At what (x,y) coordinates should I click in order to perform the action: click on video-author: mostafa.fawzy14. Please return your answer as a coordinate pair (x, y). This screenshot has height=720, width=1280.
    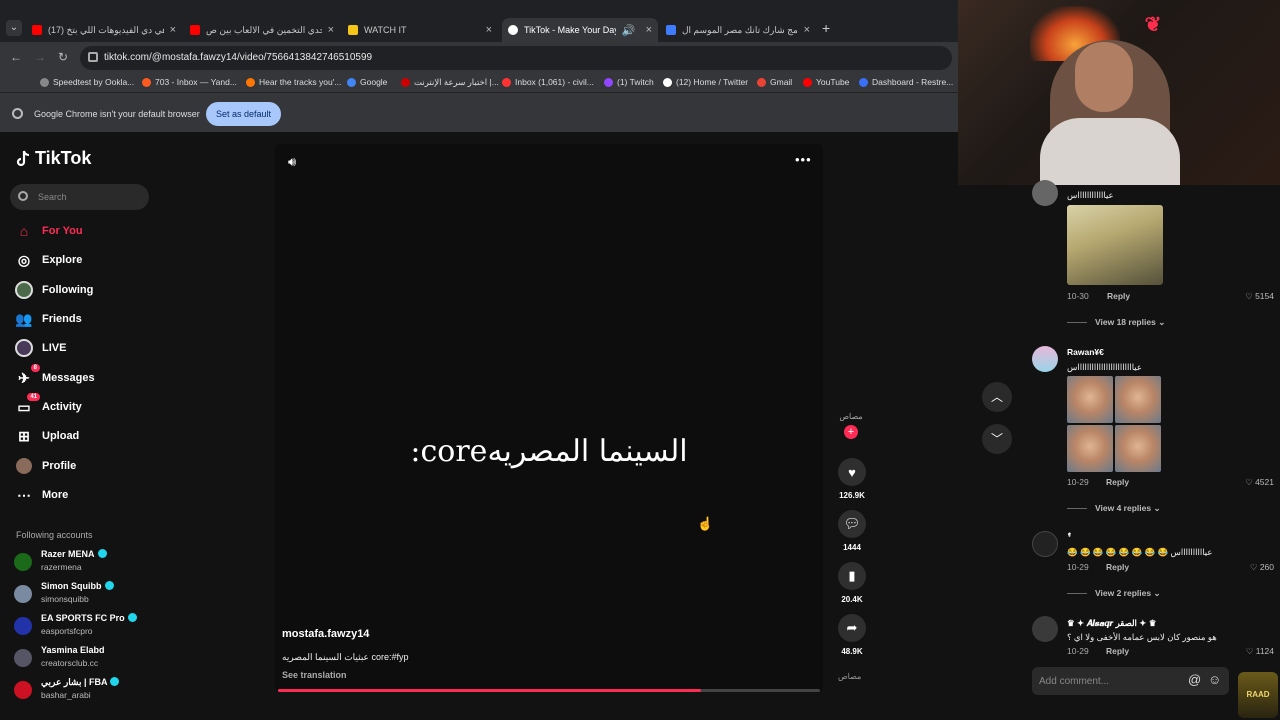
    Looking at the image, I should click on (325, 634).